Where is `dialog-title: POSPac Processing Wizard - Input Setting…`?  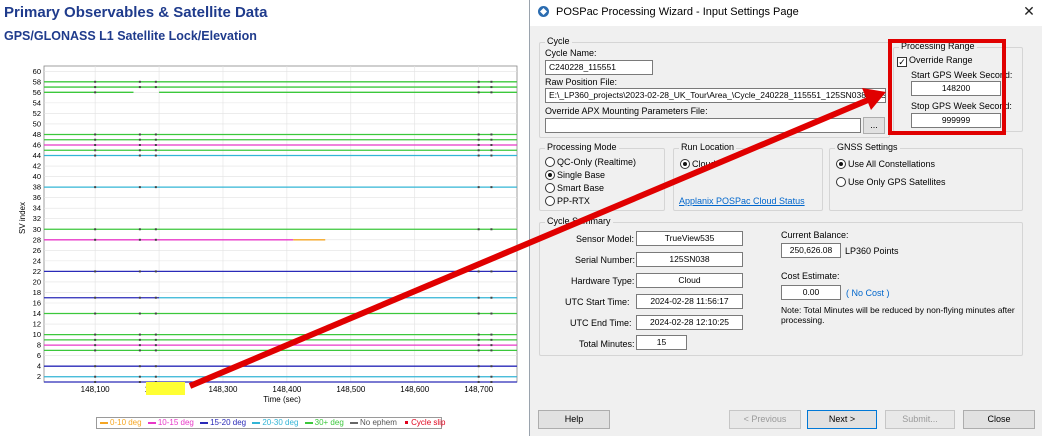 dialog-title: POSPac Processing Wizard - Input Setting… is located at coordinates (677, 12).